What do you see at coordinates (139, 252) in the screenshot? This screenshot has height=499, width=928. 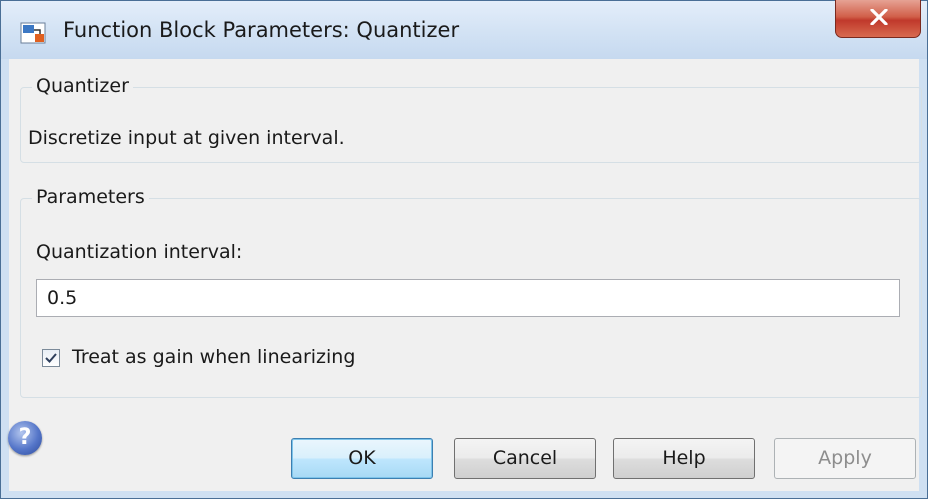 I see `quantization-interval-label: Quantization interval:` at bounding box center [139, 252].